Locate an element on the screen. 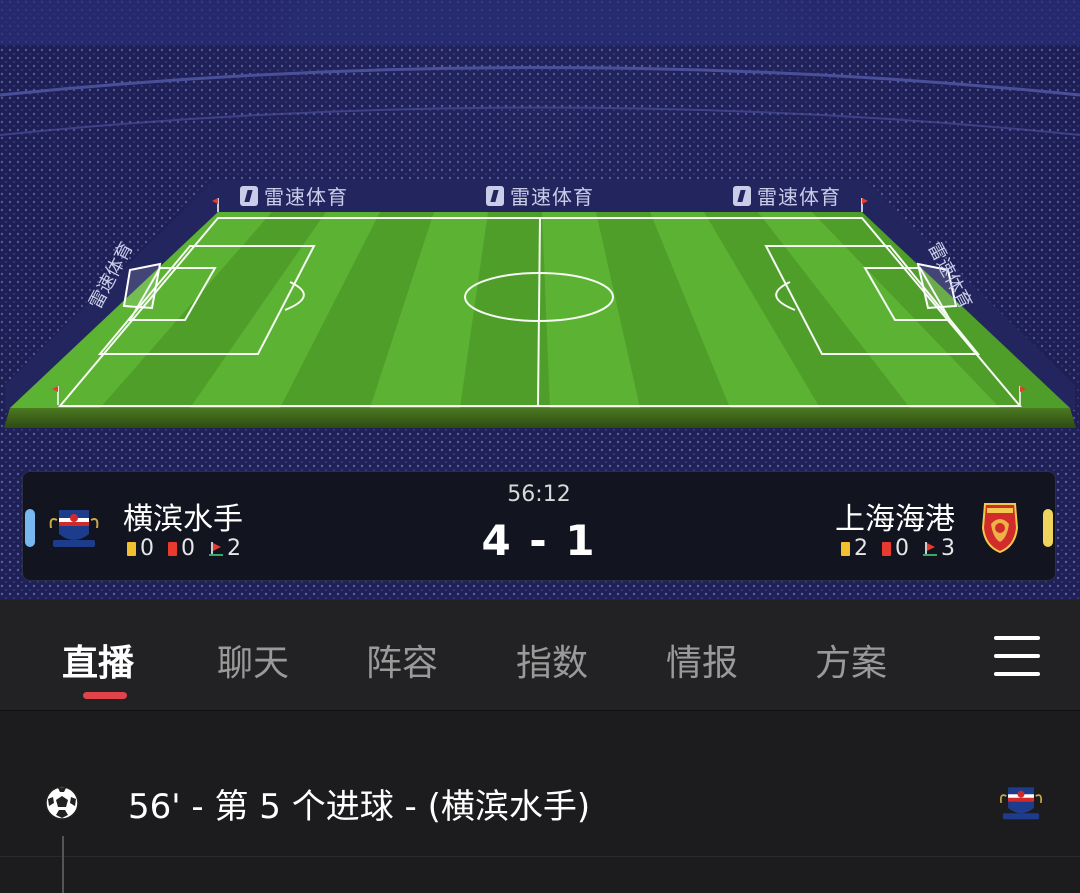 The height and width of the screenshot is (893, 1080). tab-lineup: 阵容 is located at coordinates (402, 660).